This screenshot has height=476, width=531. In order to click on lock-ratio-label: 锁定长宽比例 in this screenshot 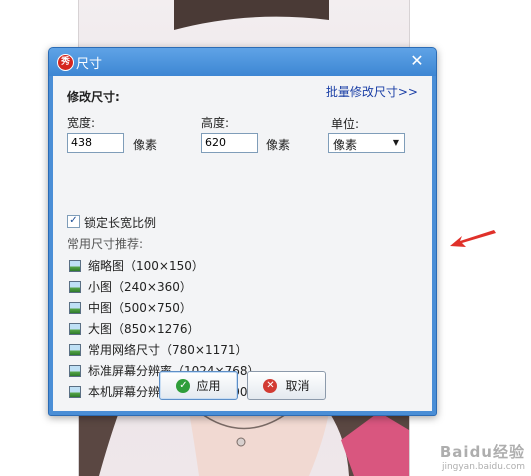, I will do `click(120, 222)`.